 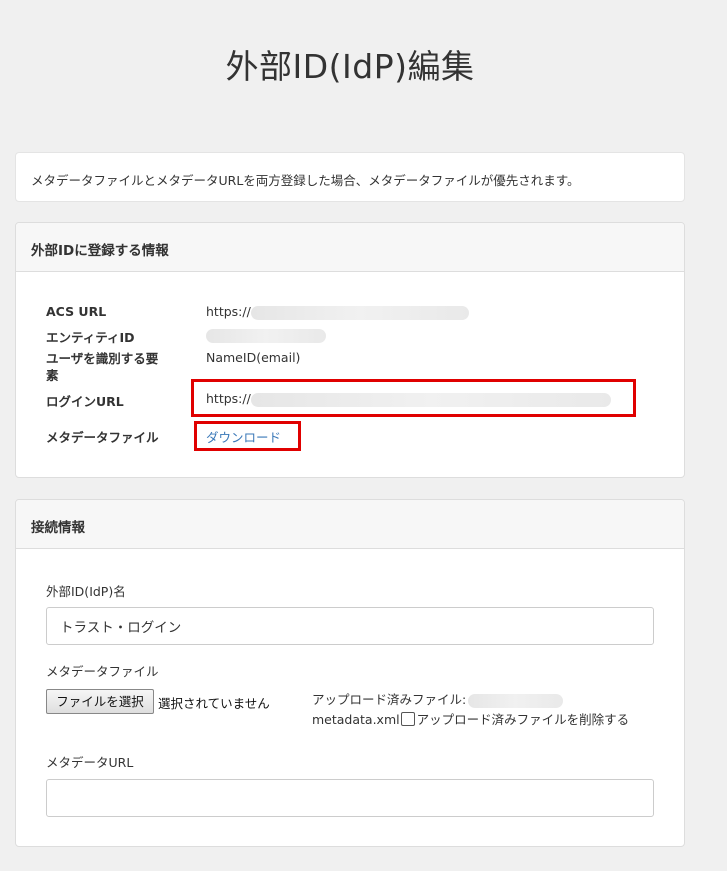 I want to click on entity-id-value, so click(x=266, y=335).